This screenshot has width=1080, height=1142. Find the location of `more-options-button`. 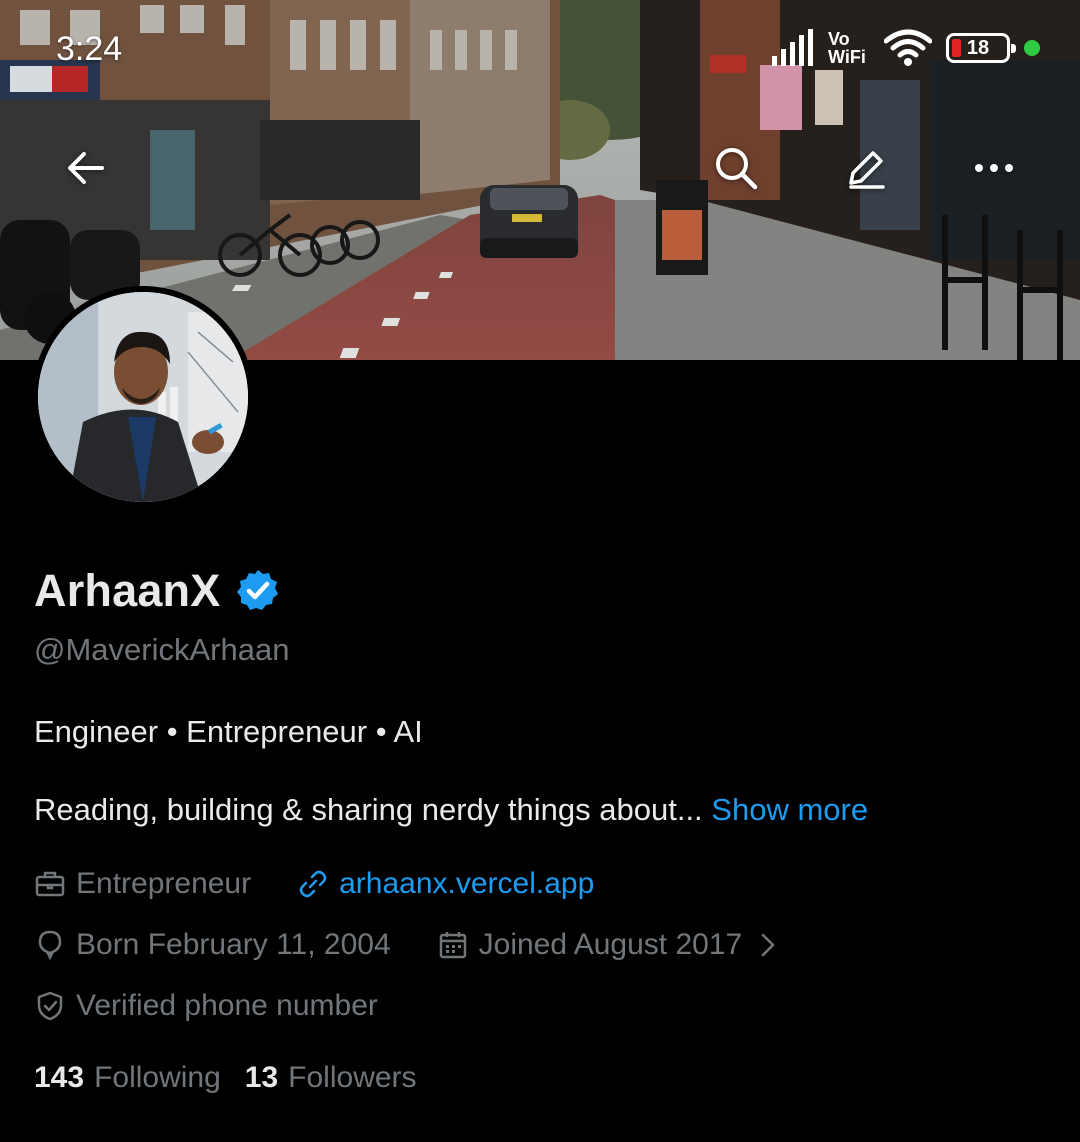

more-options-button is located at coordinates (994, 168).